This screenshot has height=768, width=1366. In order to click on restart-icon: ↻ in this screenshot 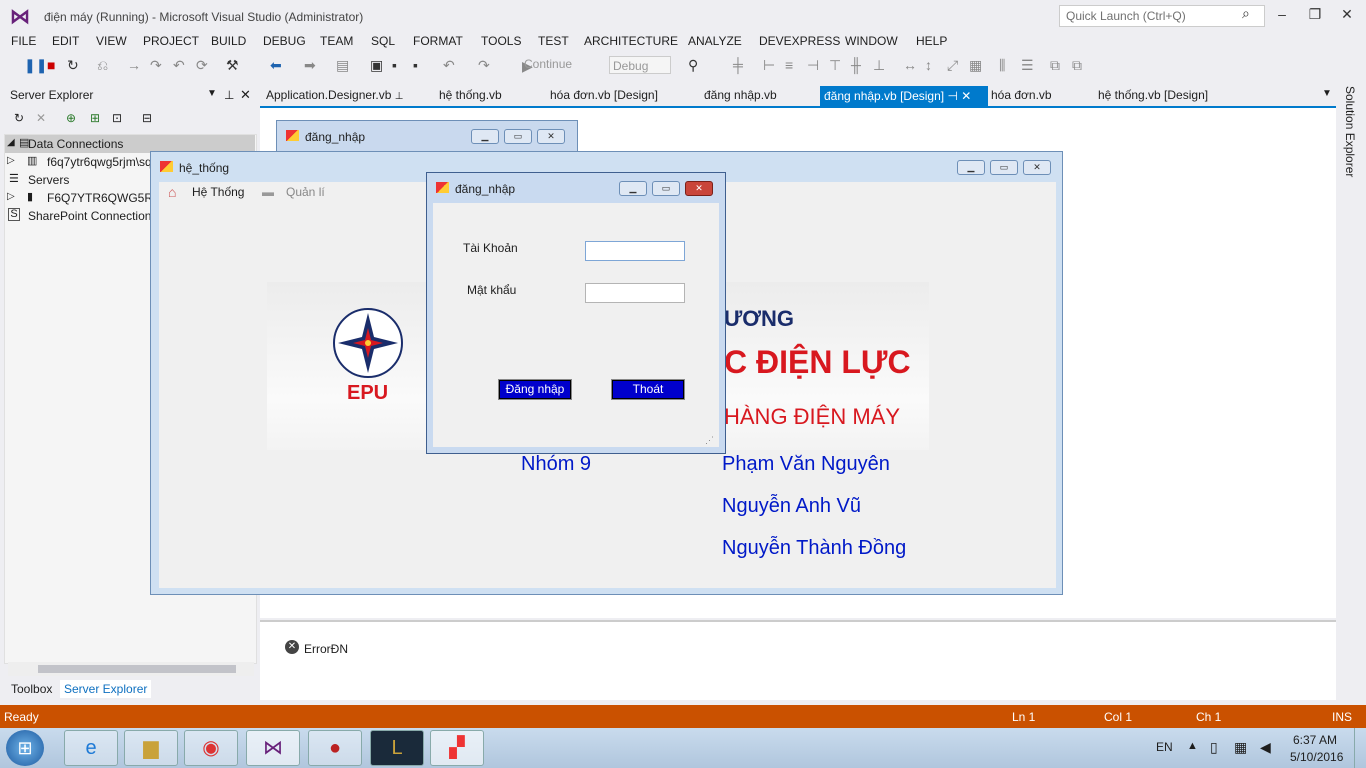, I will do `click(73, 65)`.